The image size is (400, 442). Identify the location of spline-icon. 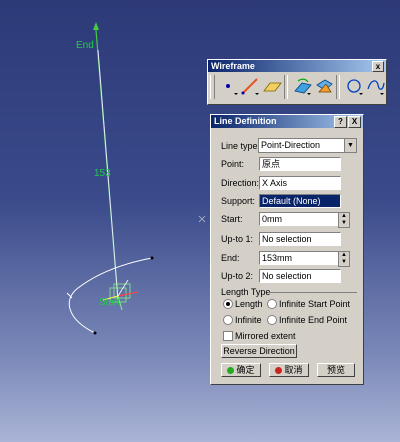
(376, 87).